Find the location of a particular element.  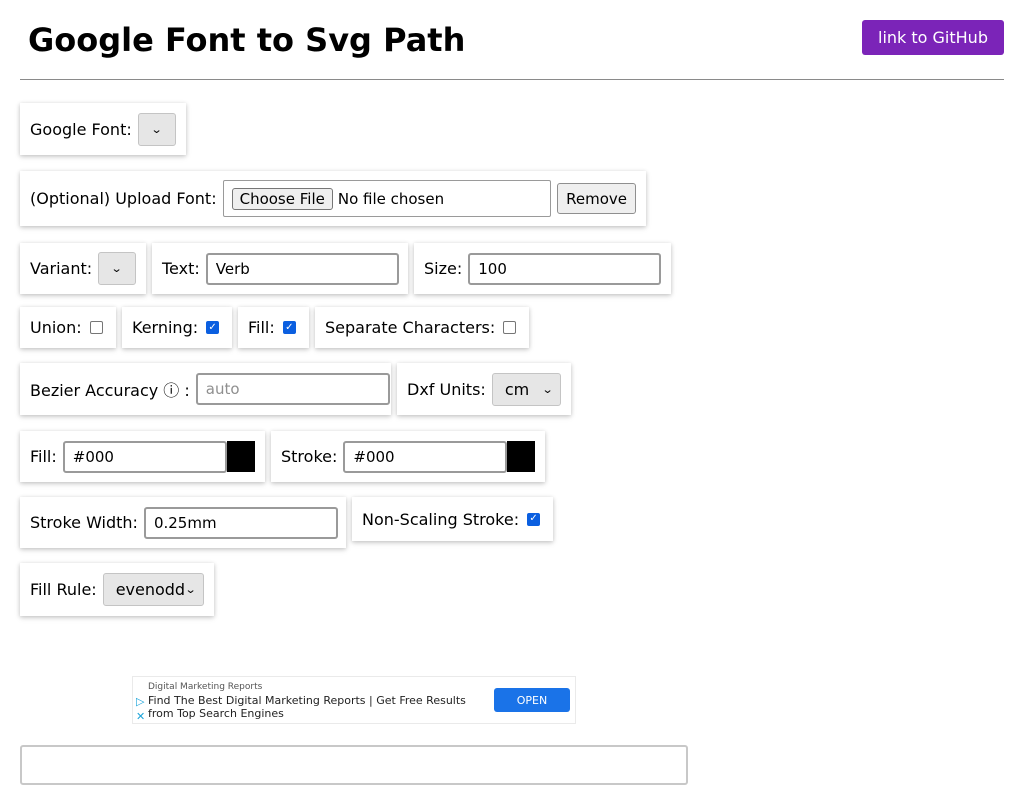

fill-color-input is located at coordinates (144, 456).